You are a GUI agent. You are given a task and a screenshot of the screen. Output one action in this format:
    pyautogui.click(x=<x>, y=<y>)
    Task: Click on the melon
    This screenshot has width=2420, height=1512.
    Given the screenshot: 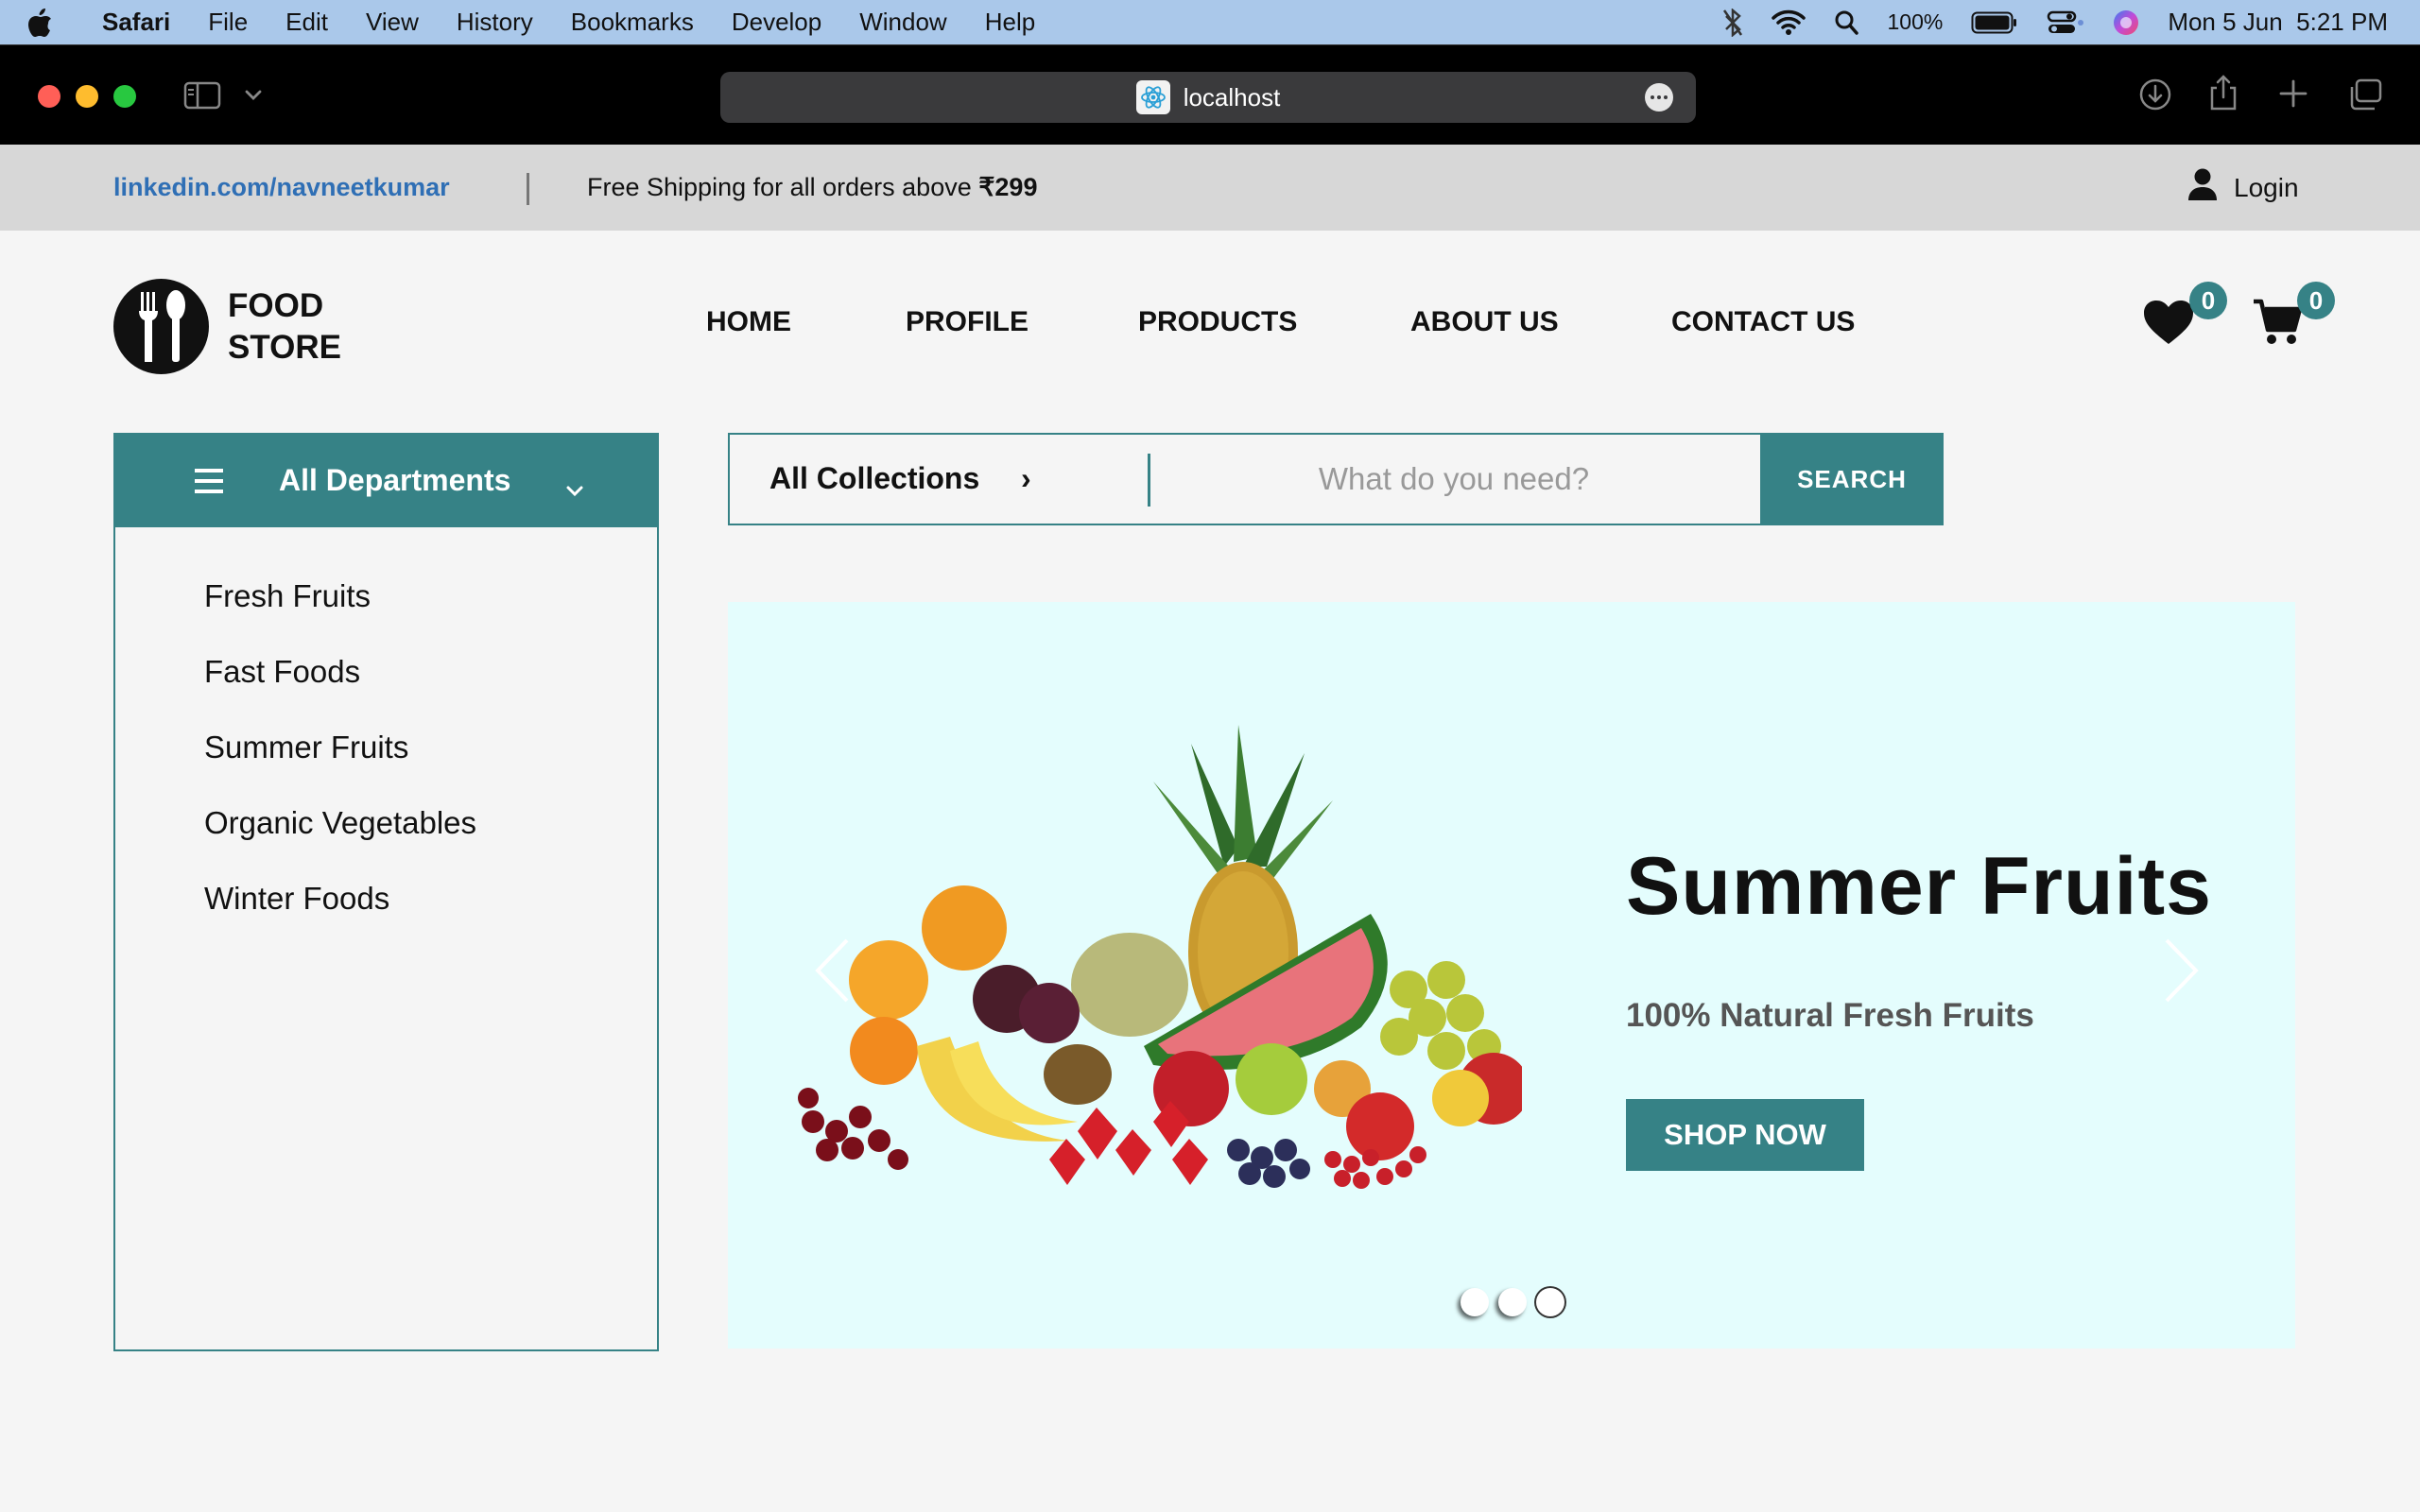 What is the action you would take?
    pyautogui.click(x=1129, y=985)
    